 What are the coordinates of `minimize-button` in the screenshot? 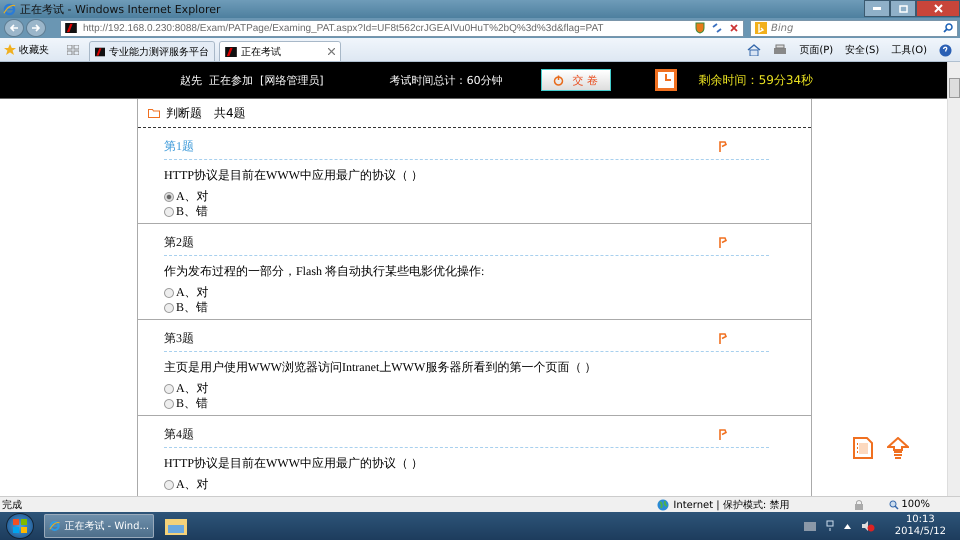 It's located at (877, 8).